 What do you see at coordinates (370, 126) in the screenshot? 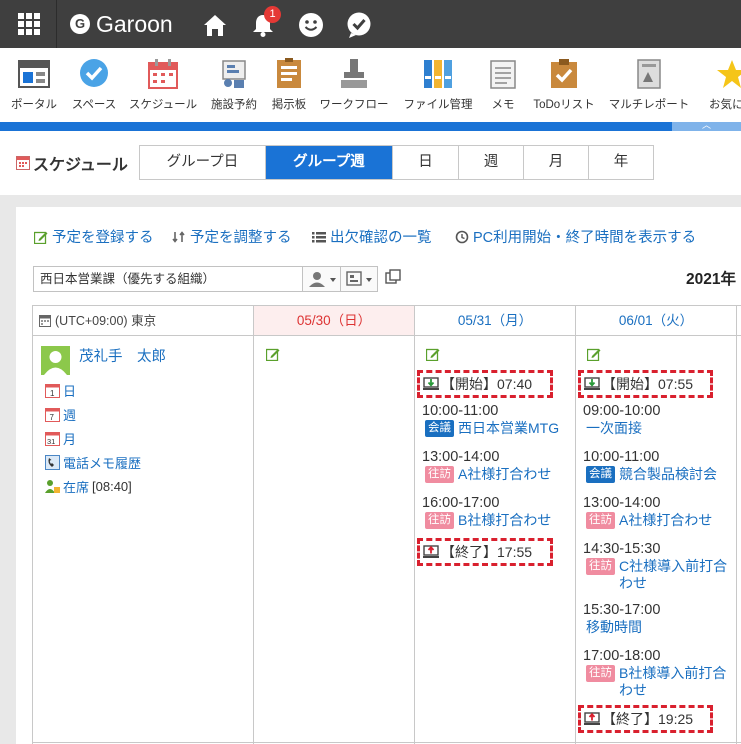
I see `accent-bar` at bounding box center [370, 126].